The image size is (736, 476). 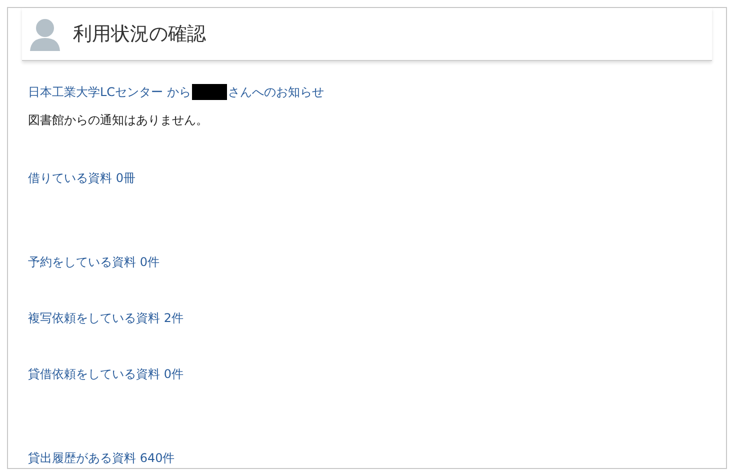 I want to click on status-link: 借りている資料 0冊, so click(x=82, y=178).